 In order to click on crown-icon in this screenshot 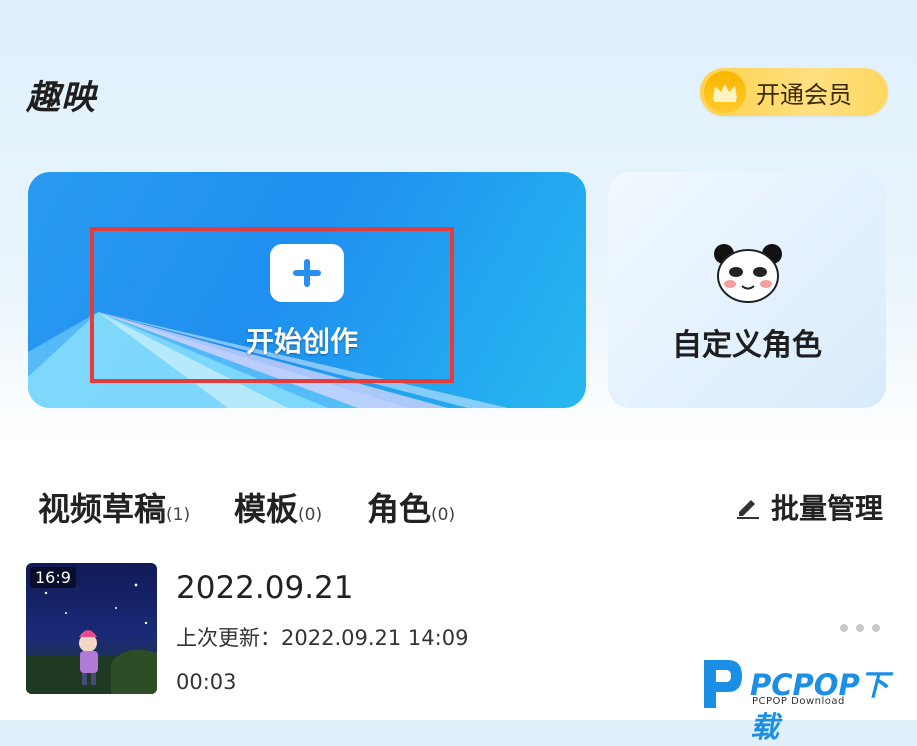, I will do `click(725, 92)`.